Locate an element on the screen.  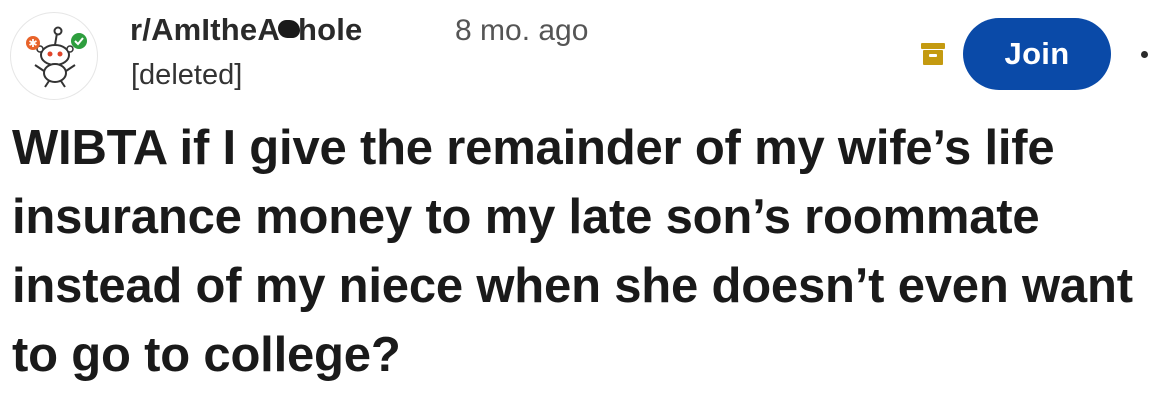
post-timestamp: 8 mo. ago is located at coordinates (522, 30).